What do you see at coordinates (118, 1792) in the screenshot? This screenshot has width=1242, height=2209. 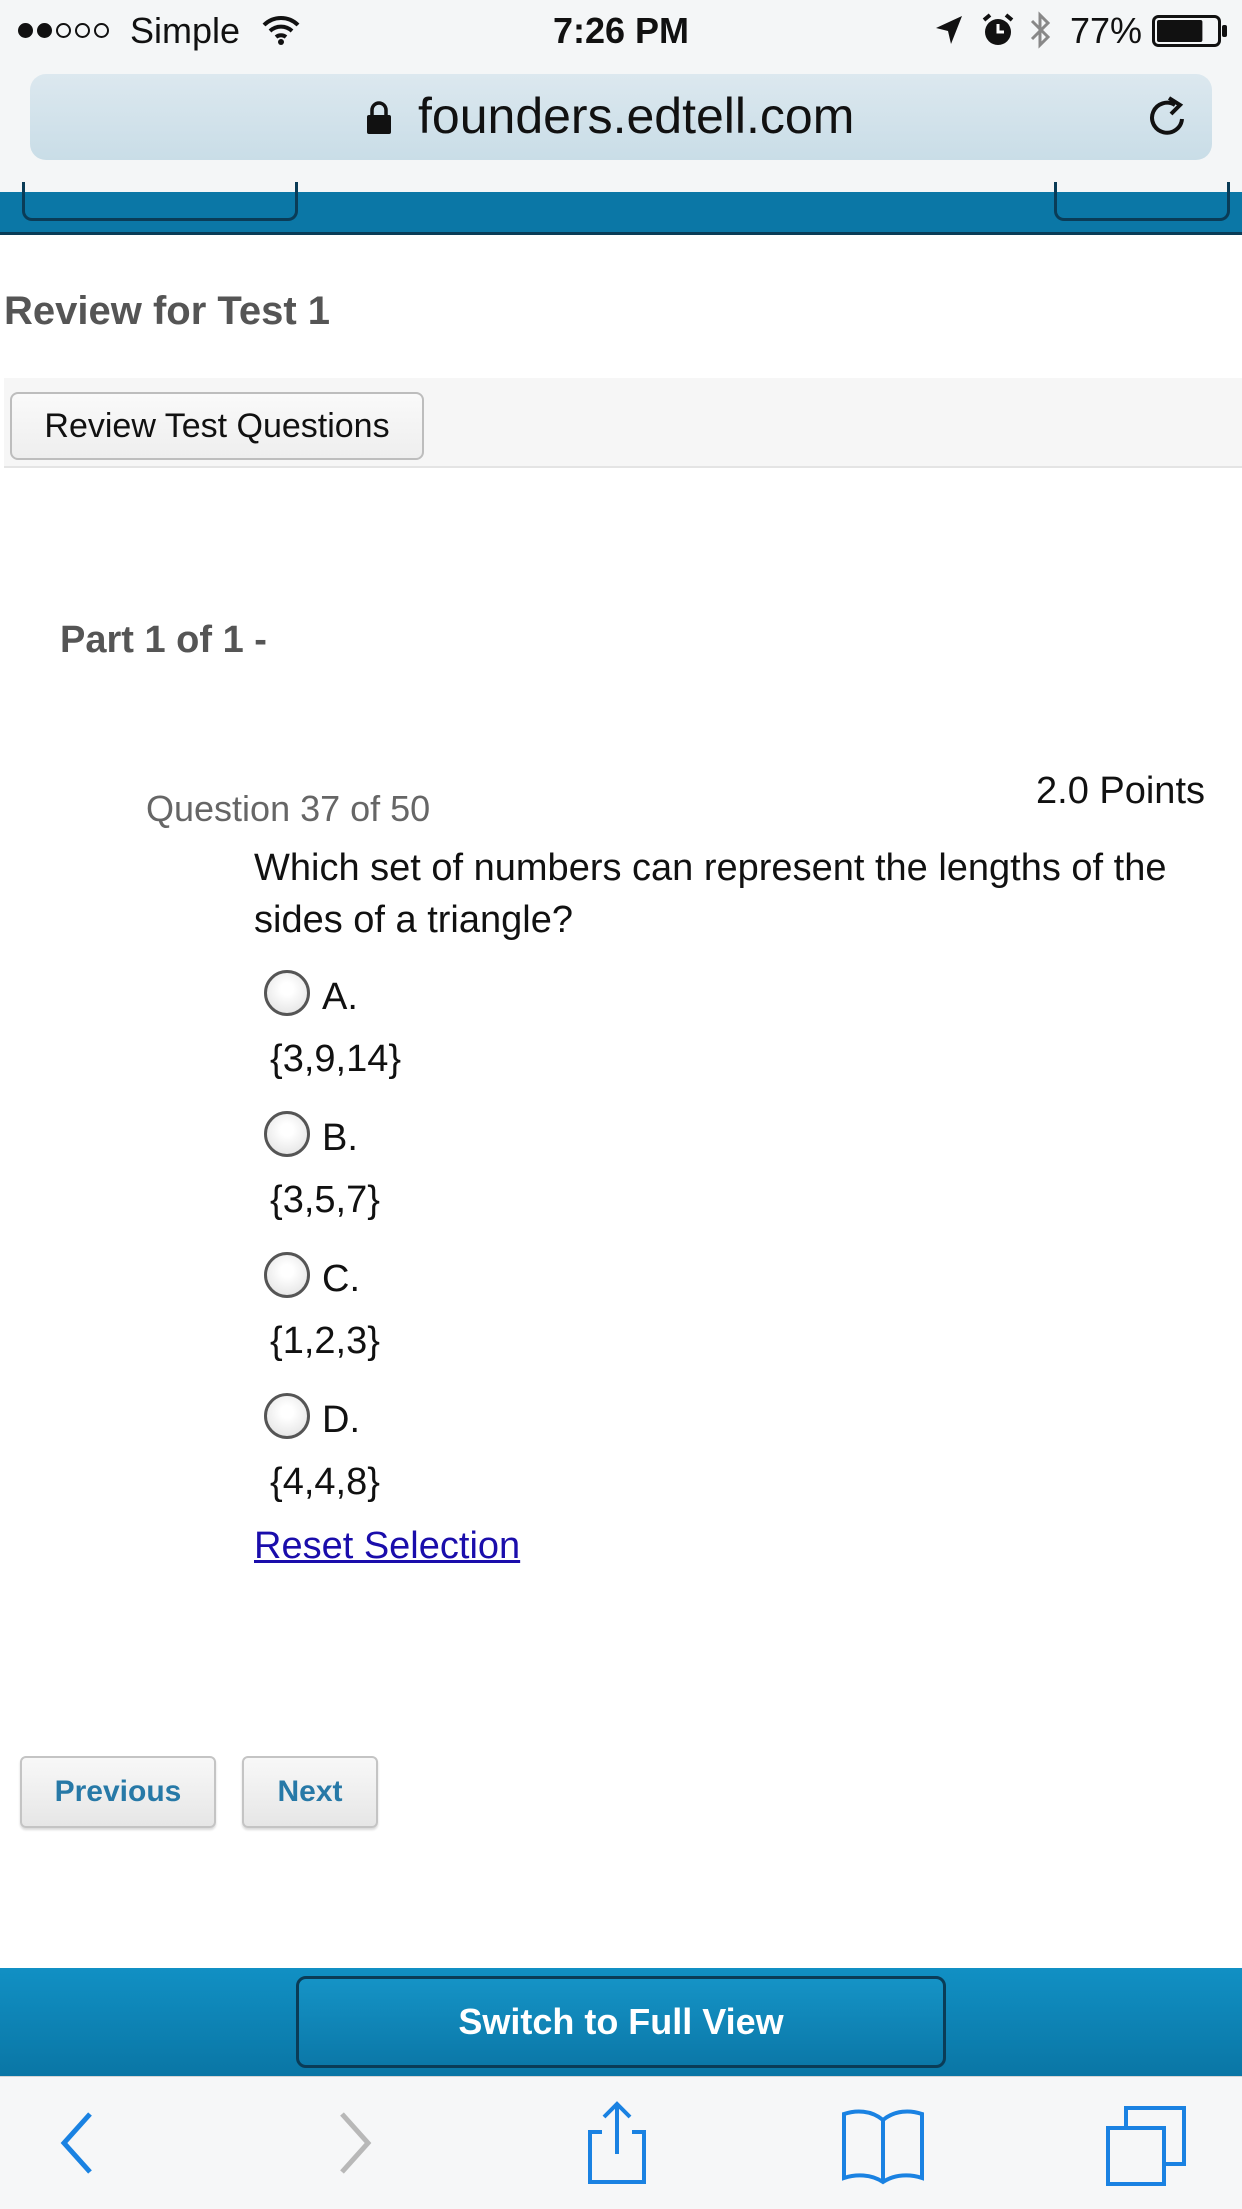 I see `previous-button: Previous` at bounding box center [118, 1792].